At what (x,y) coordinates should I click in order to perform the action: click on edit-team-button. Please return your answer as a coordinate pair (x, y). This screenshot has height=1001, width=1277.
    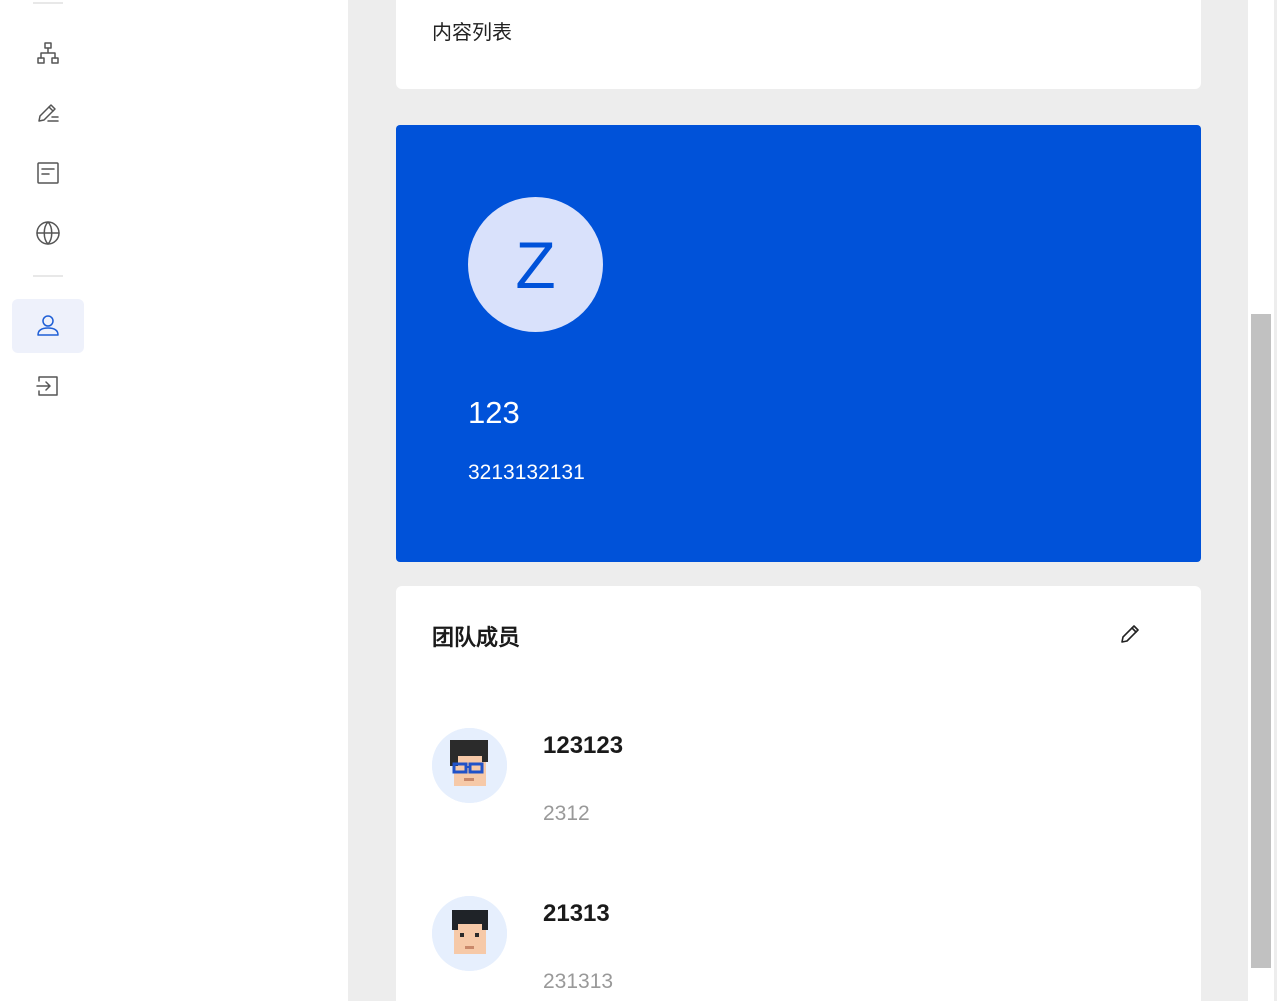
    Looking at the image, I should click on (1130, 634).